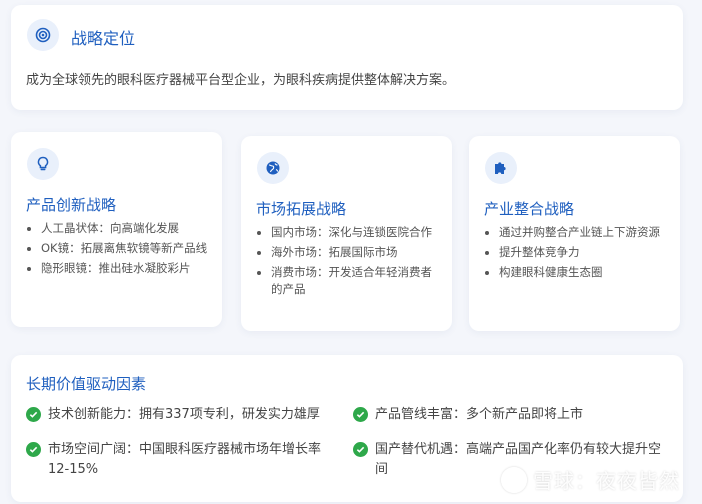  What do you see at coordinates (185, 459) in the screenshot?
I see `value-item-text: 市场空间广阔：中国眼科医疗器械市场年增长率12-15%` at bounding box center [185, 459].